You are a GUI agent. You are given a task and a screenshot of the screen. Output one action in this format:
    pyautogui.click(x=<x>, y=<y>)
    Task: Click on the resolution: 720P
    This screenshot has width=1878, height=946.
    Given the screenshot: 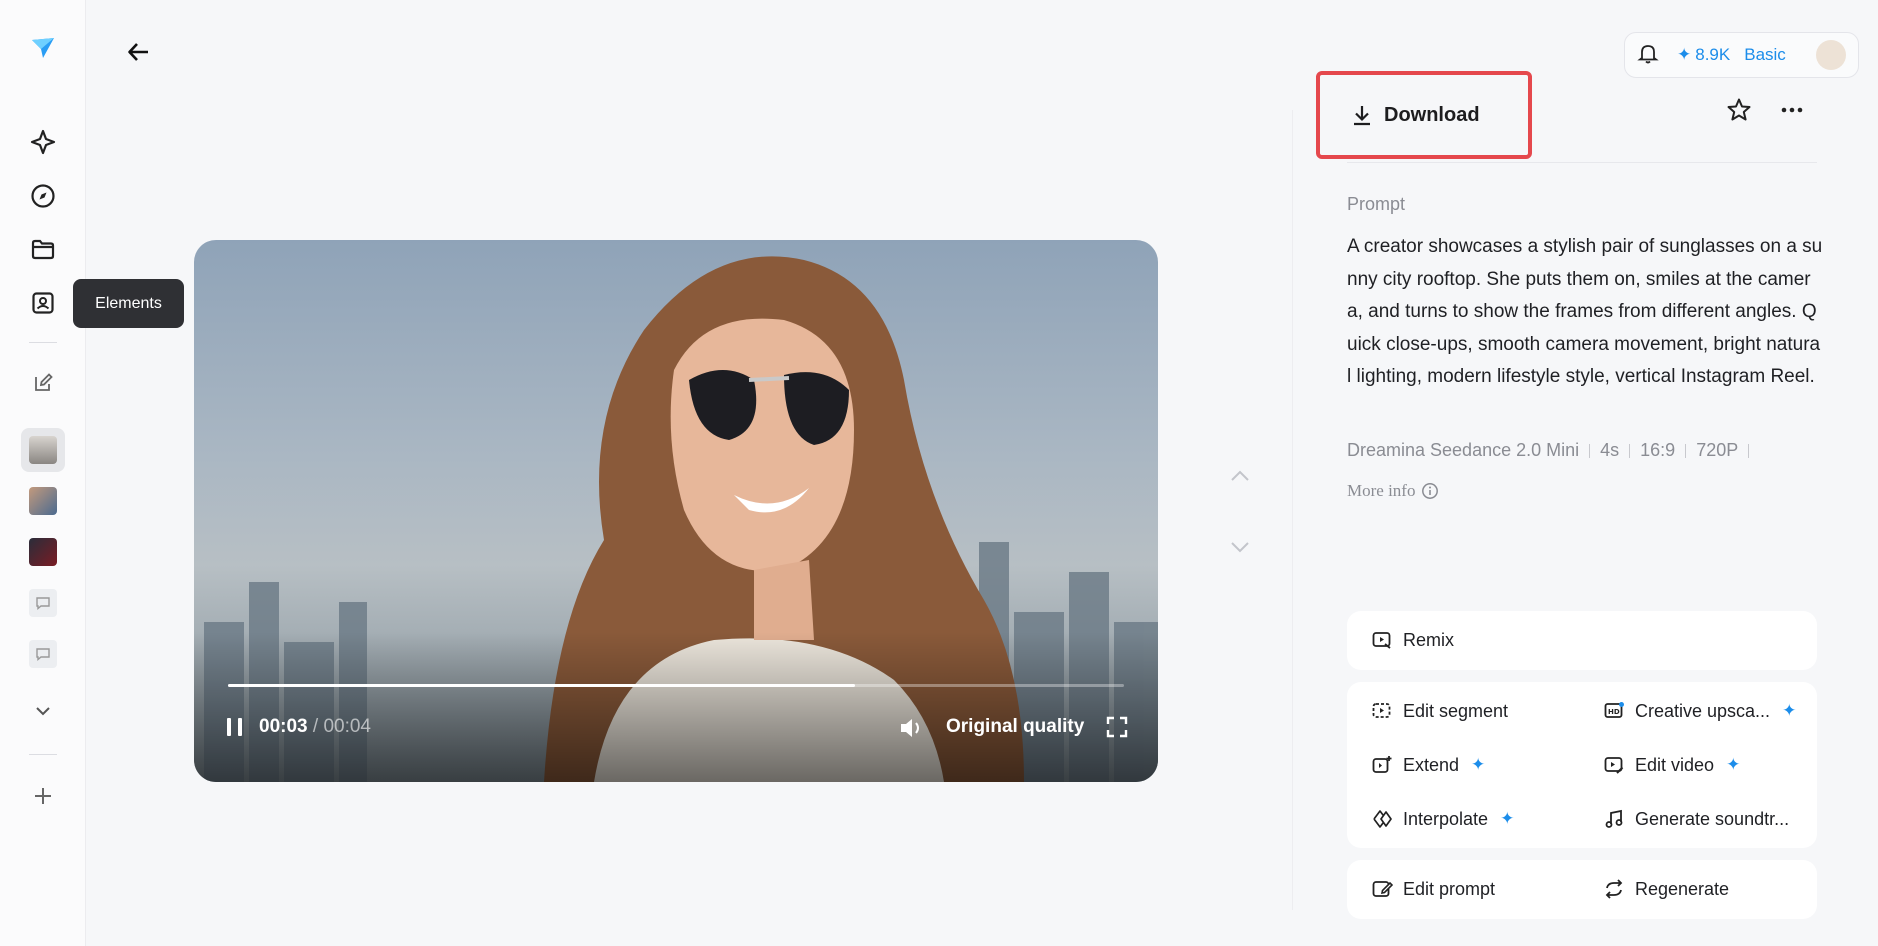 What is the action you would take?
    pyautogui.click(x=1717, y=450)
    